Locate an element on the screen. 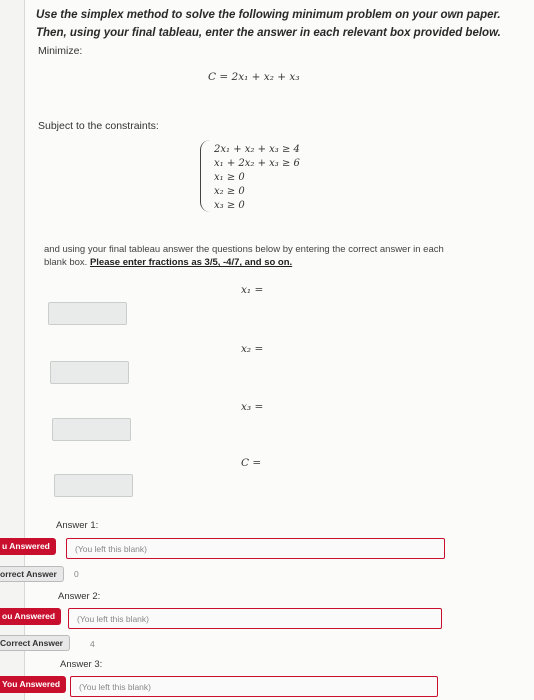  answer-1-title: Answer 1: is located at coordinates (77, 525).